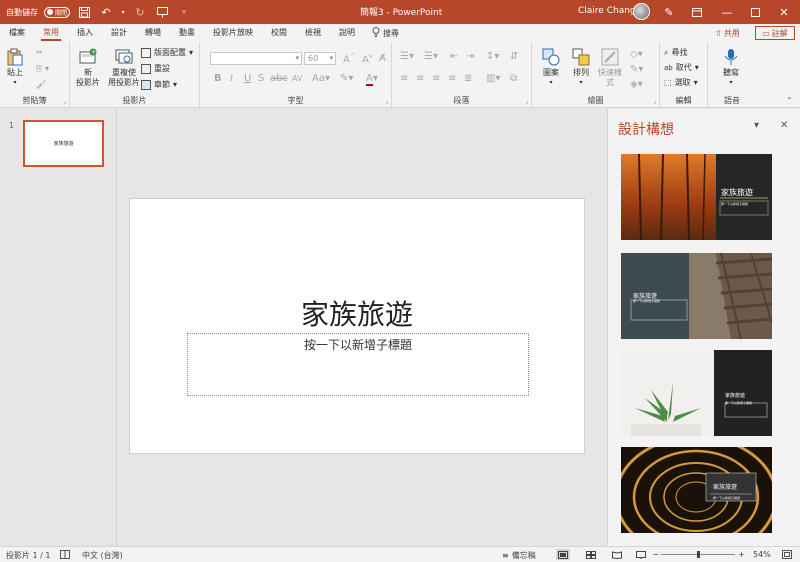 The width and height of the screenshot is (800, 562). Describe the element at coordinates (279, 33) in the screenshot. I see `tab-review: 校閱` at that location.